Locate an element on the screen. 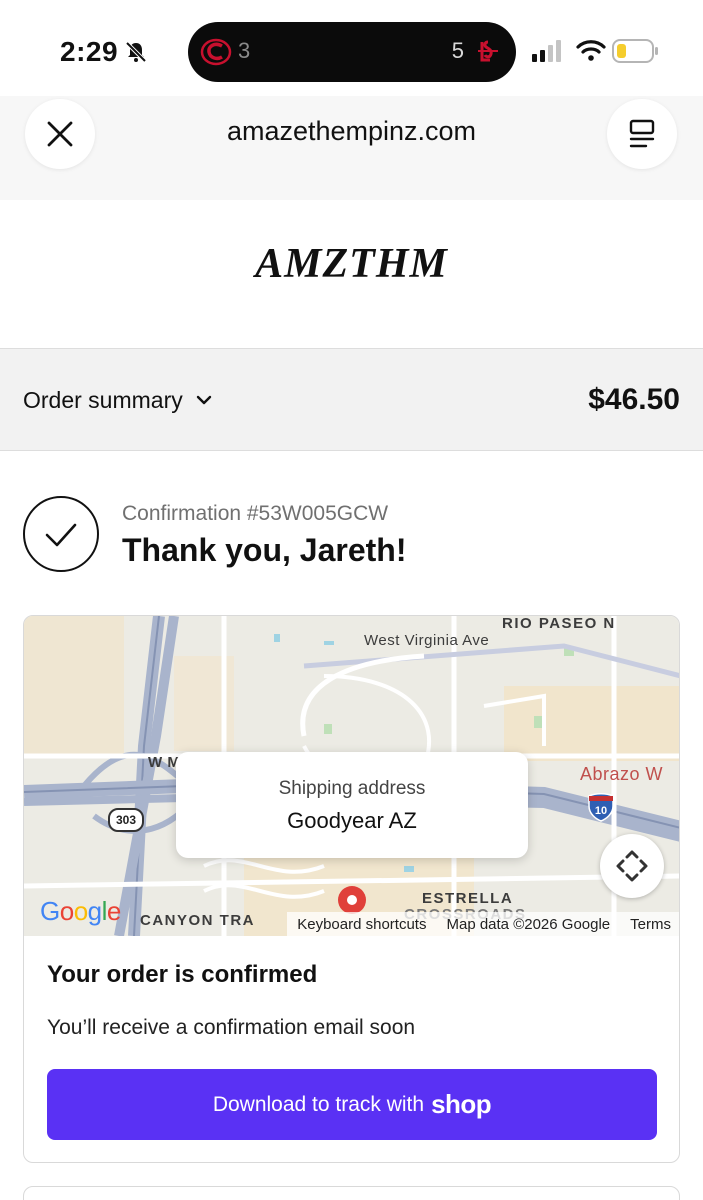  url-text: amazethempinz.com is located at coordinates (351, 131).